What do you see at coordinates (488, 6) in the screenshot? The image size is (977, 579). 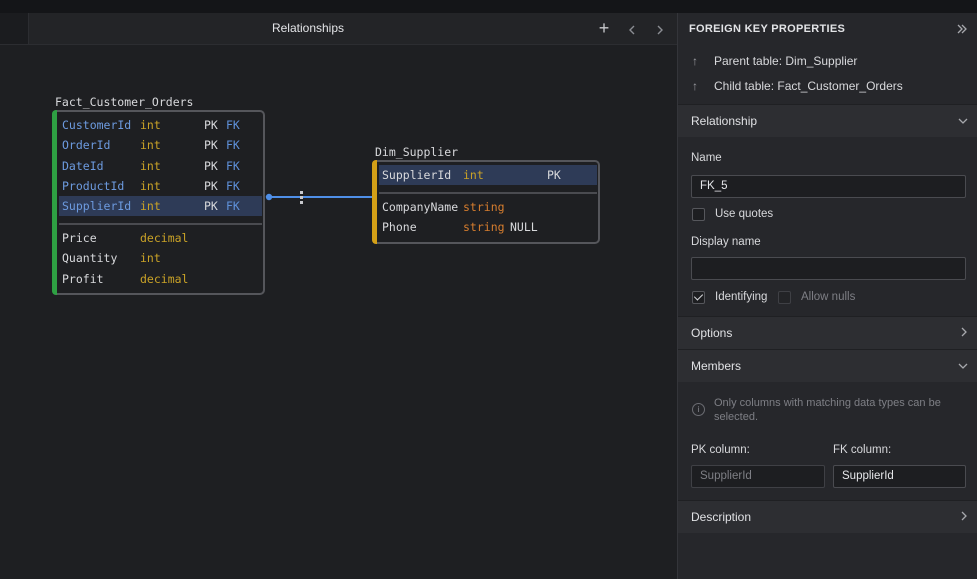 I see `window-top-strip` at bounding box center [488, 6].